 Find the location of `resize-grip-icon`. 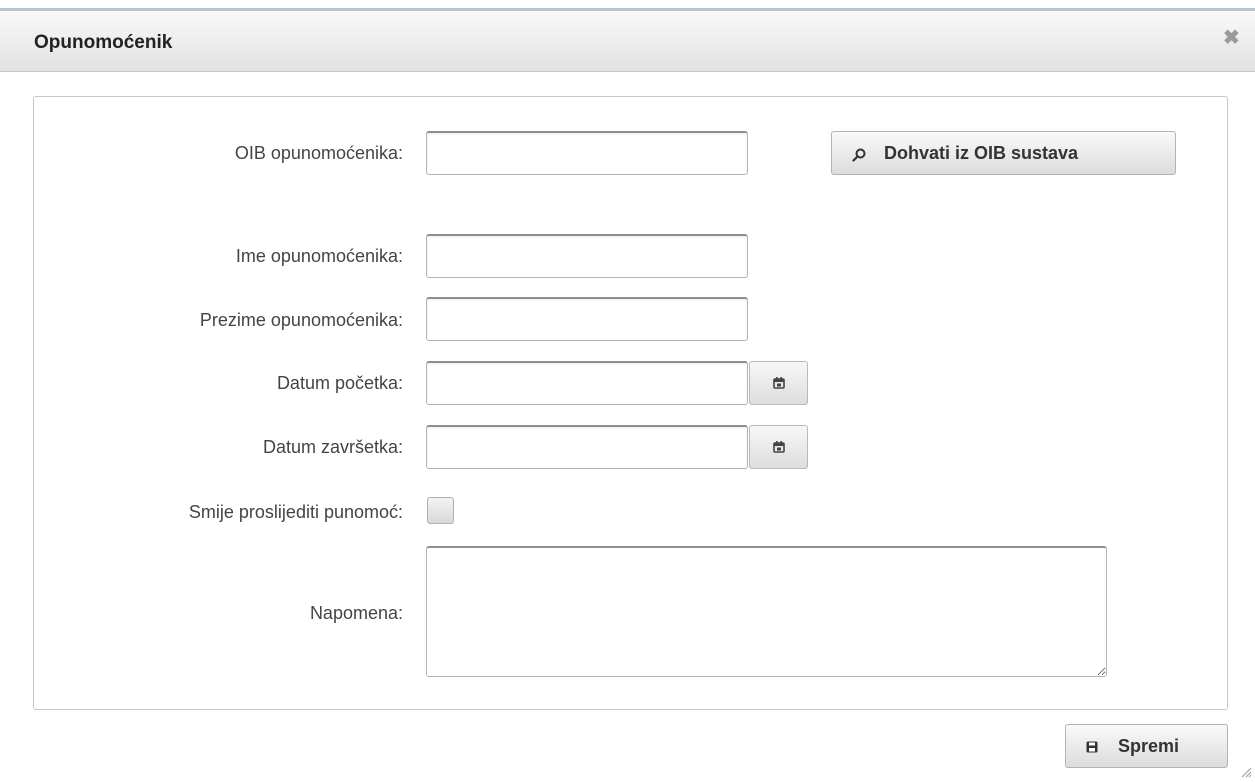

resize-grip-icon is located at coordinates (1246, 772).